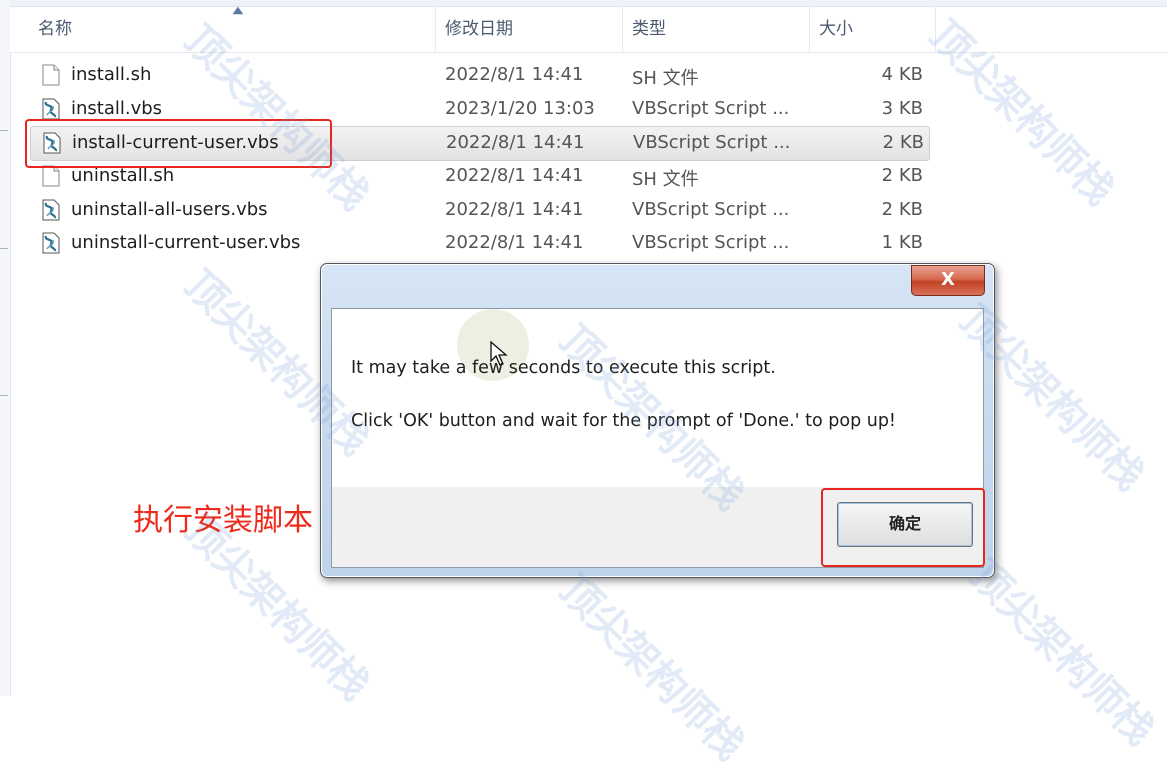  Describe the element at coordinates (223, 520) in the screenshot. I see `annotation-label: 执行安装脚本` at that location.